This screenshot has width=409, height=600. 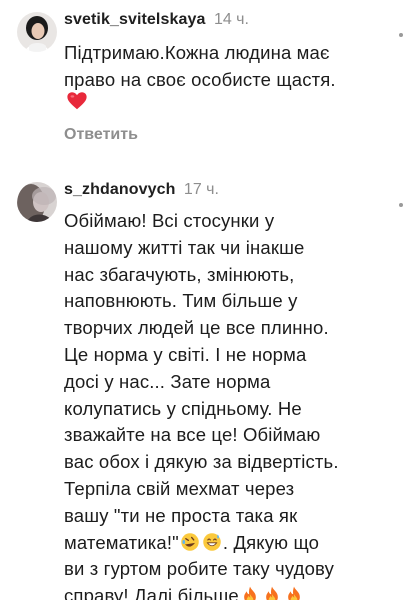 I want to click on red-heart-icon, so click(x=77, y=101).